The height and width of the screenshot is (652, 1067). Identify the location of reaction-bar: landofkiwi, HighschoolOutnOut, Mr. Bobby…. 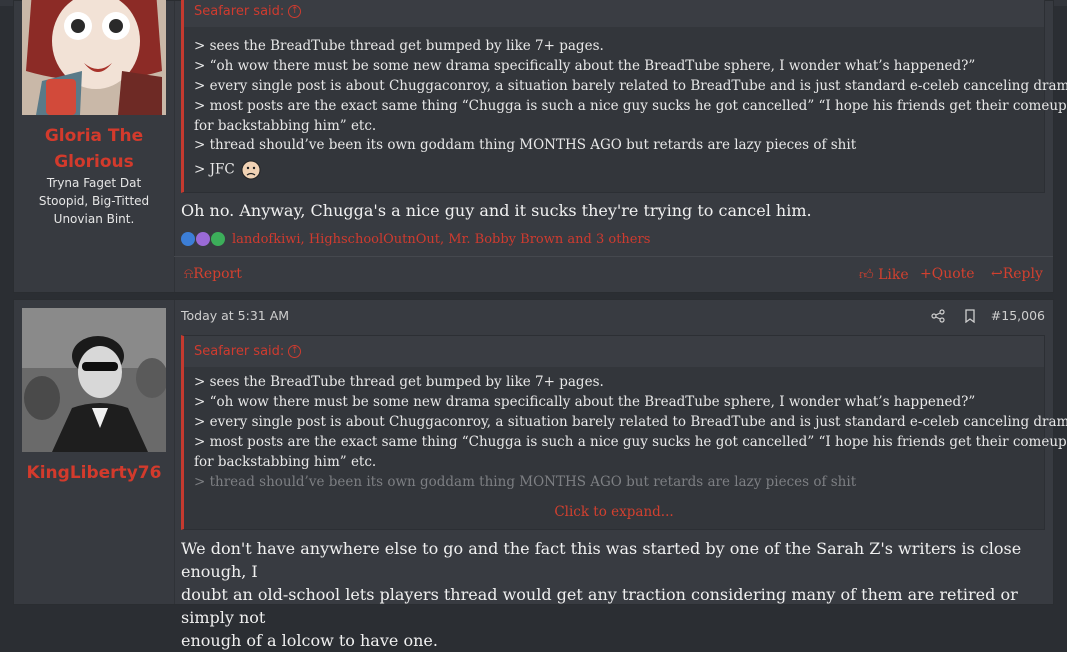
(415, 239).